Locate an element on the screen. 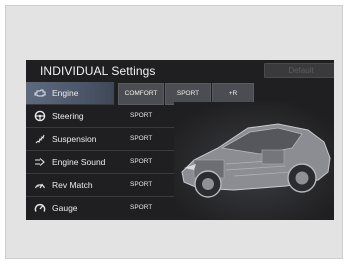  menu-item-label: Gauge is located at coordinates (65, 208).